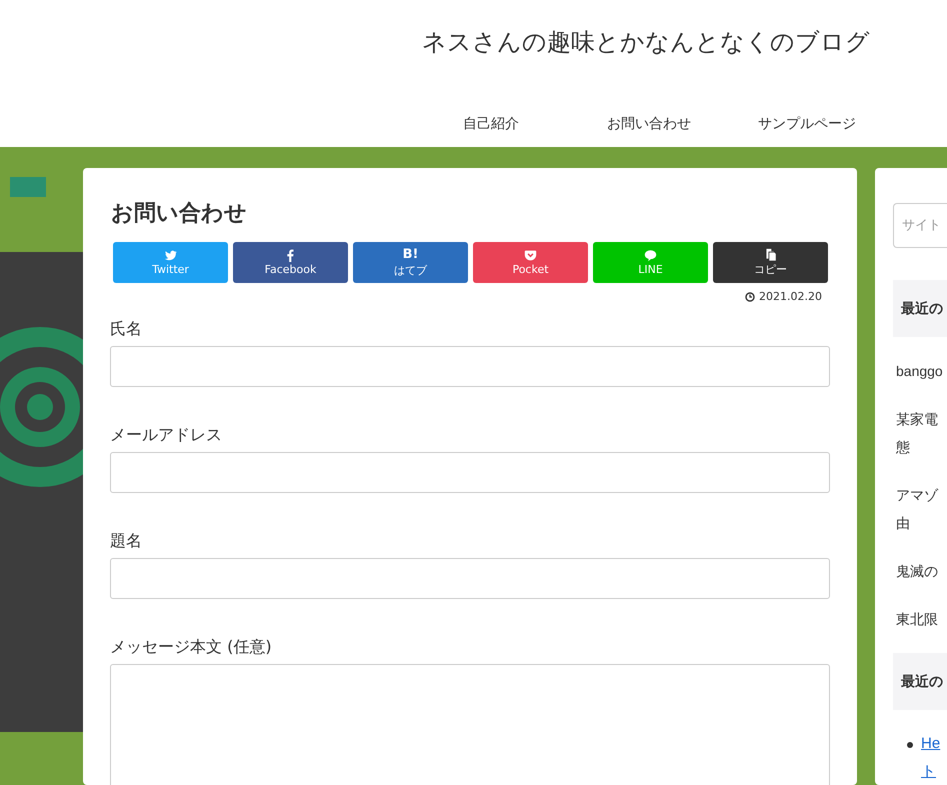 The image size is (947, 785). What do you see at coordinates (920, 225) in the screenshot?
I see `search-field: サイト` at bounding box center [920, 225].